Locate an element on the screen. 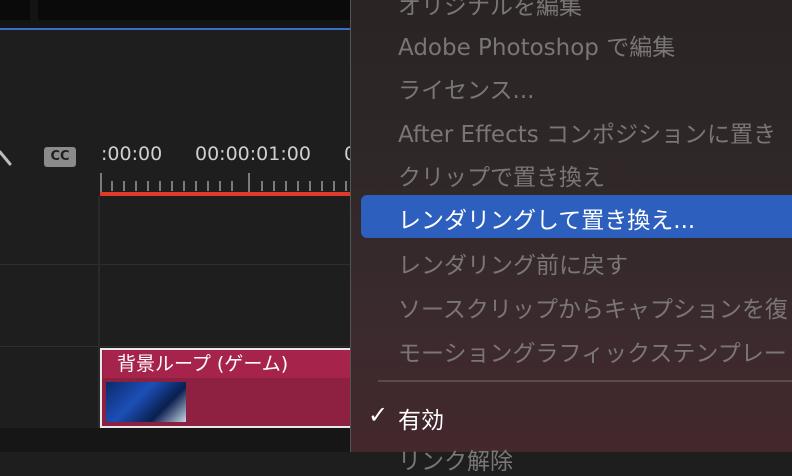  menu-item-restore-unrendered: レンダリング前に戻す is located at coordinates (513, 263).